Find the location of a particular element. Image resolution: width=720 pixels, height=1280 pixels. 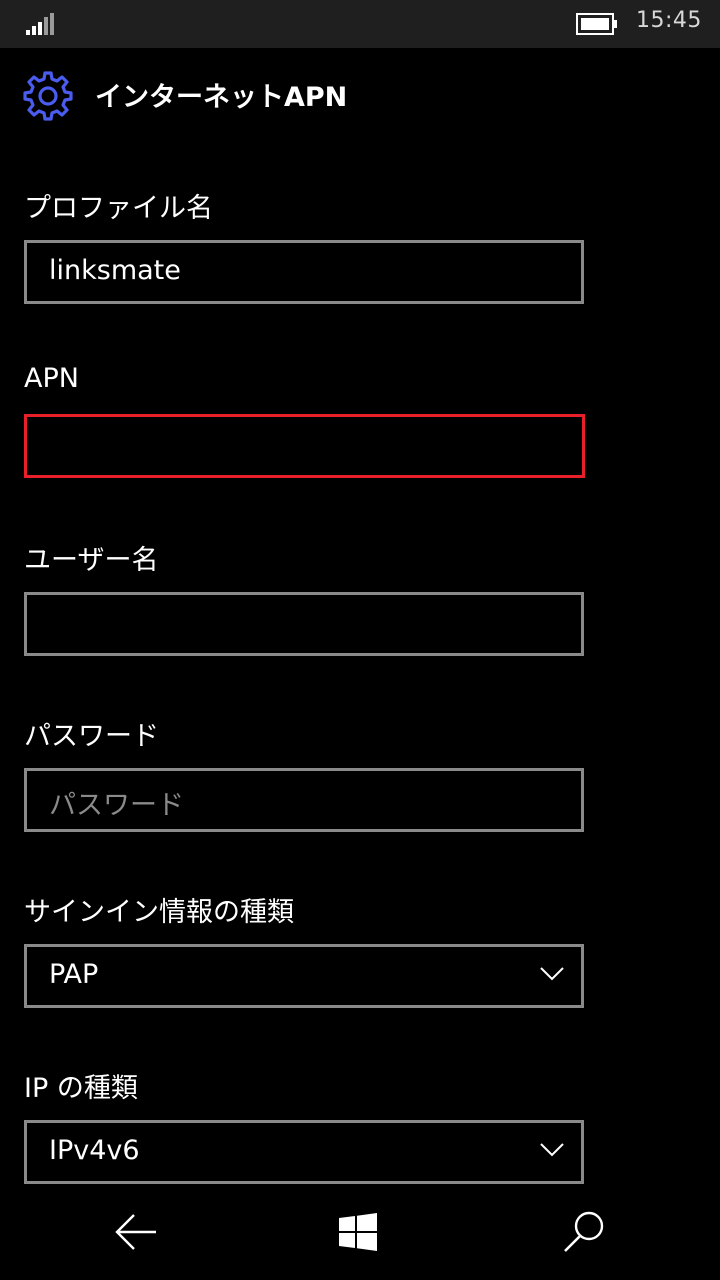

ip-type-dropdown: IPv4v6 is located at coordinates (304, 1152).